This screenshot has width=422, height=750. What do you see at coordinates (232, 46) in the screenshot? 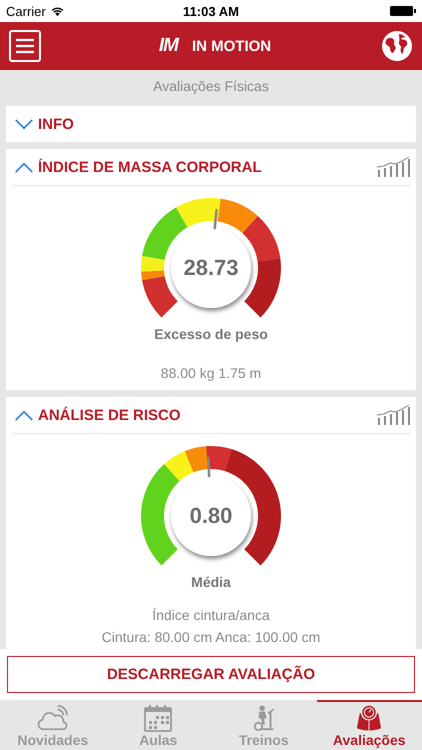
I see `app-title: IN MOTION` at bounding box center [232, 46].